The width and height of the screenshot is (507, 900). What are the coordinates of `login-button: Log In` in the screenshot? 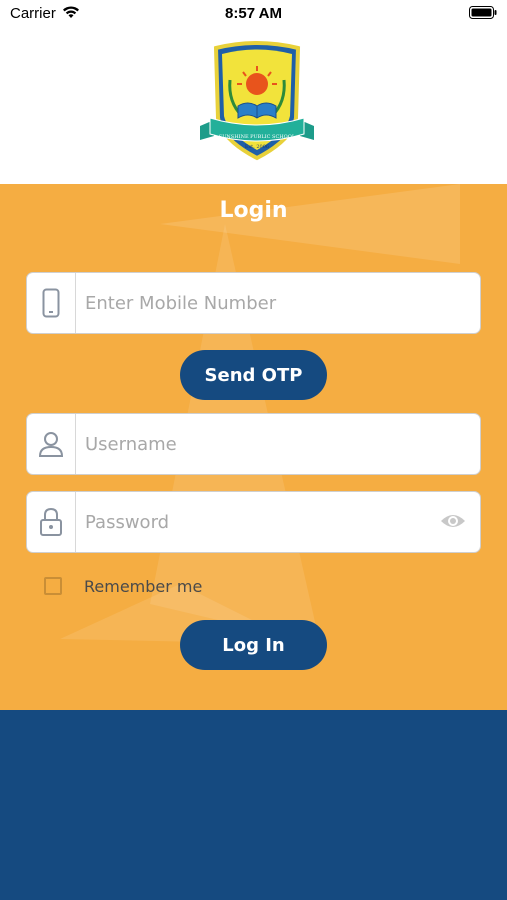 It's located at (253, 645).